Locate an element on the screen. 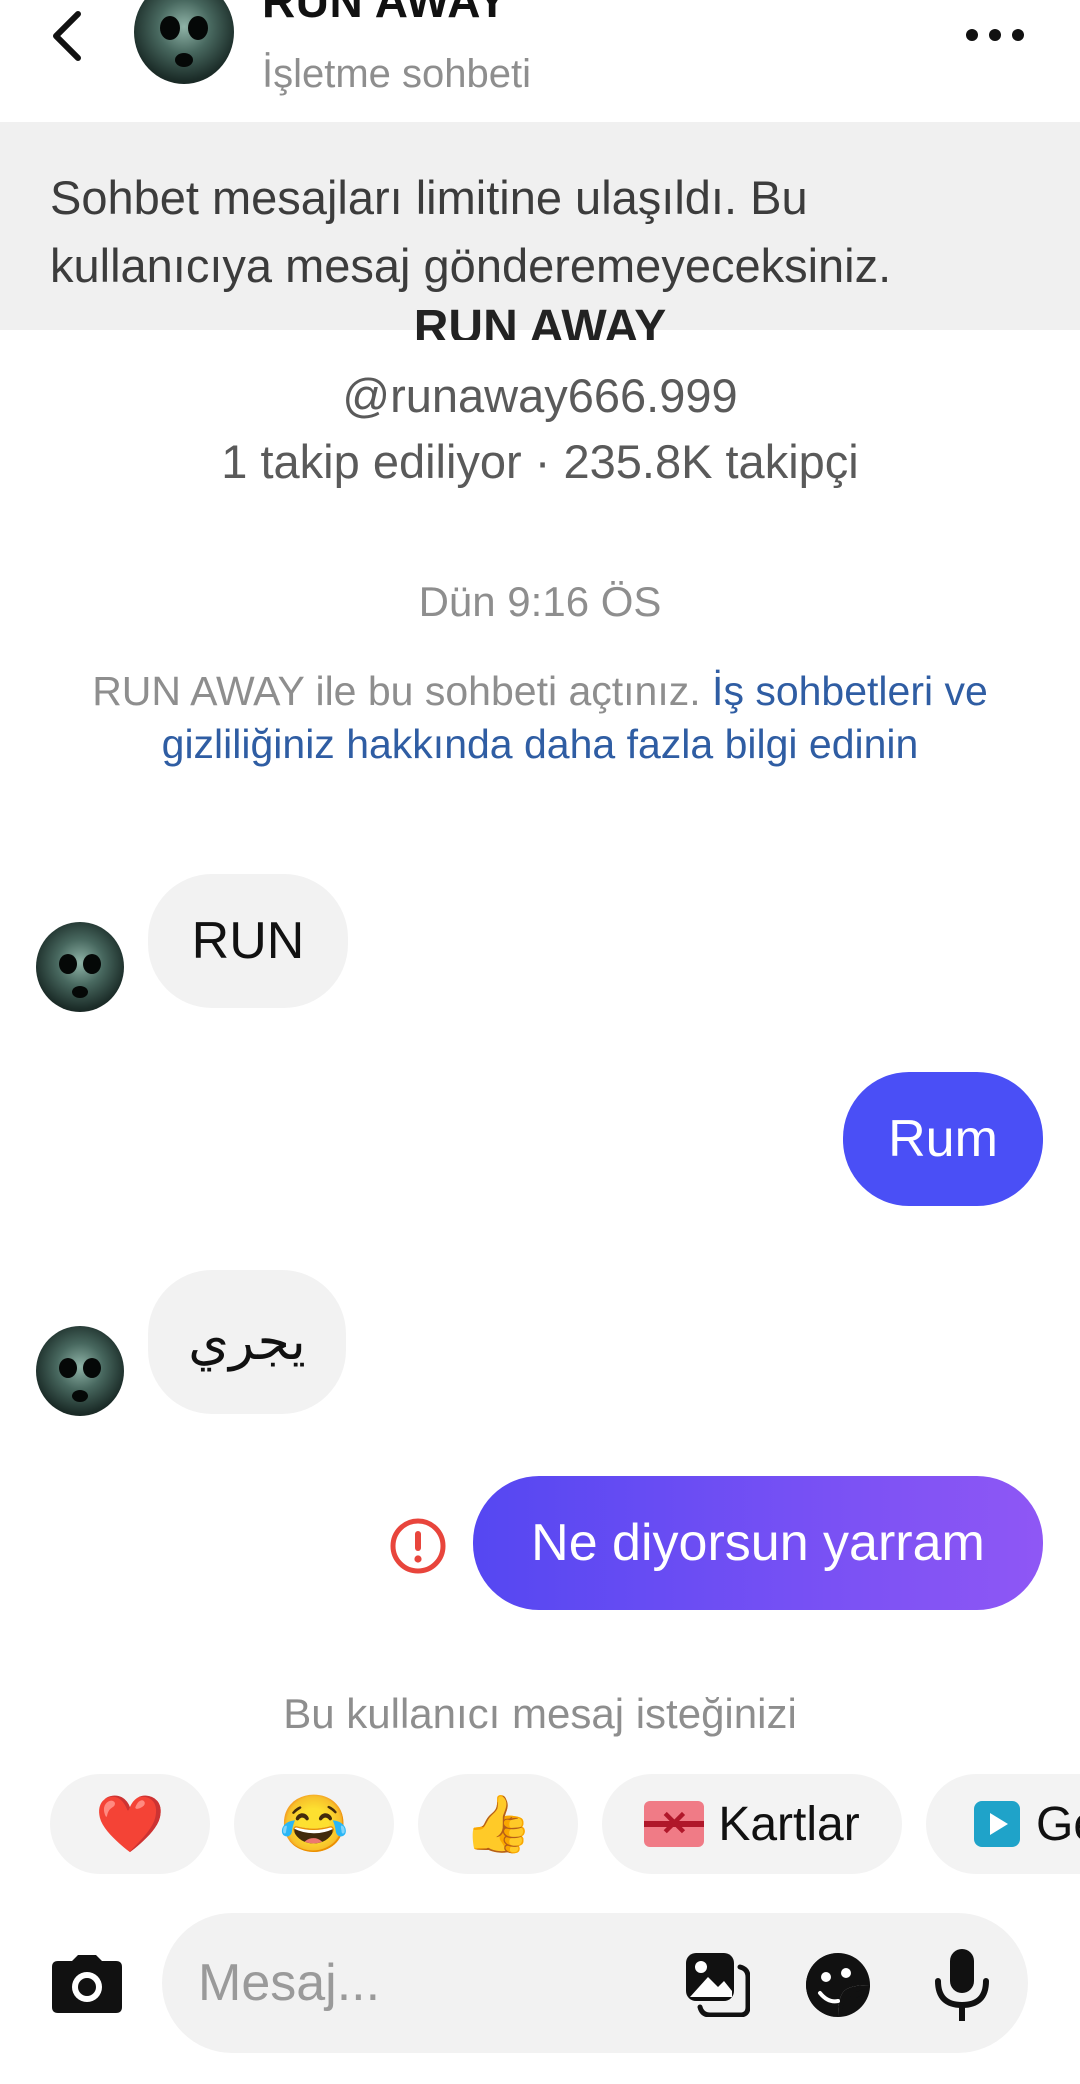 The height and width of the screenshot is (2084, 1080). profile-handle: @runaway666.999 is located at coordinates (540, 395).